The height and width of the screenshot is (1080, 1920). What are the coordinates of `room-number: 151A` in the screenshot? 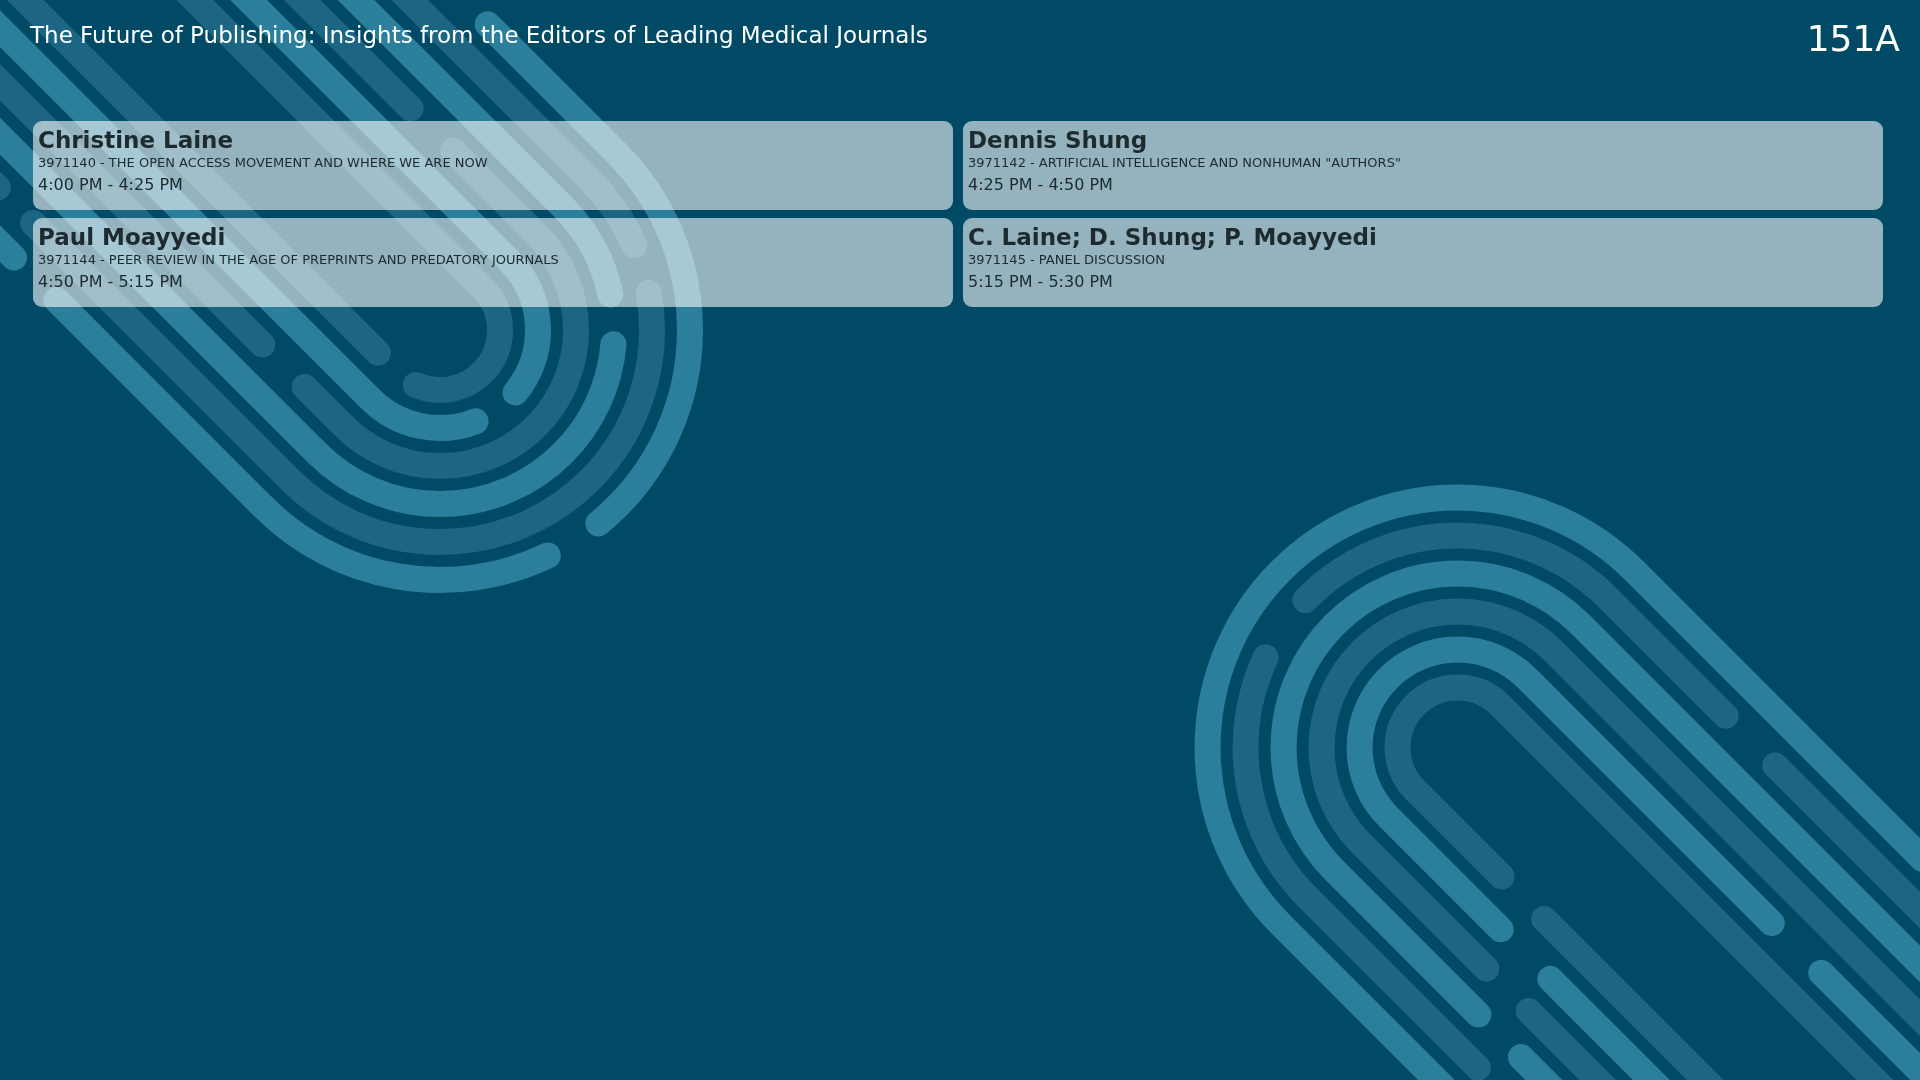 It's located at (1853, 38).